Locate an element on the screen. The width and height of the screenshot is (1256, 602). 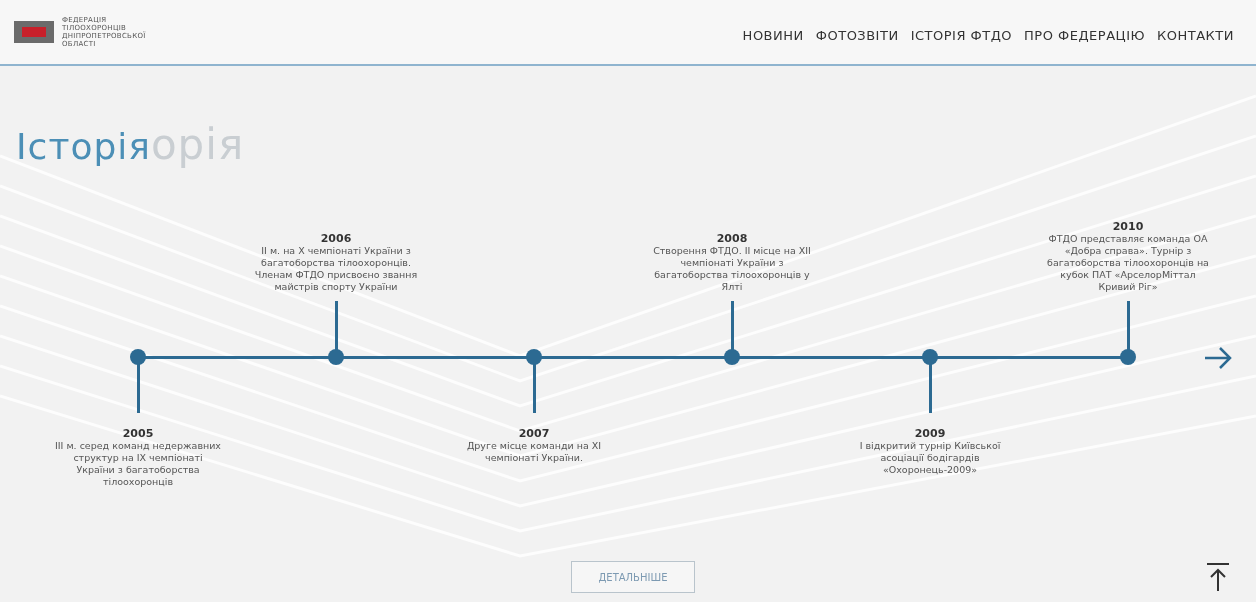
scroll-top-icon is located at coordinates (1218, 577).